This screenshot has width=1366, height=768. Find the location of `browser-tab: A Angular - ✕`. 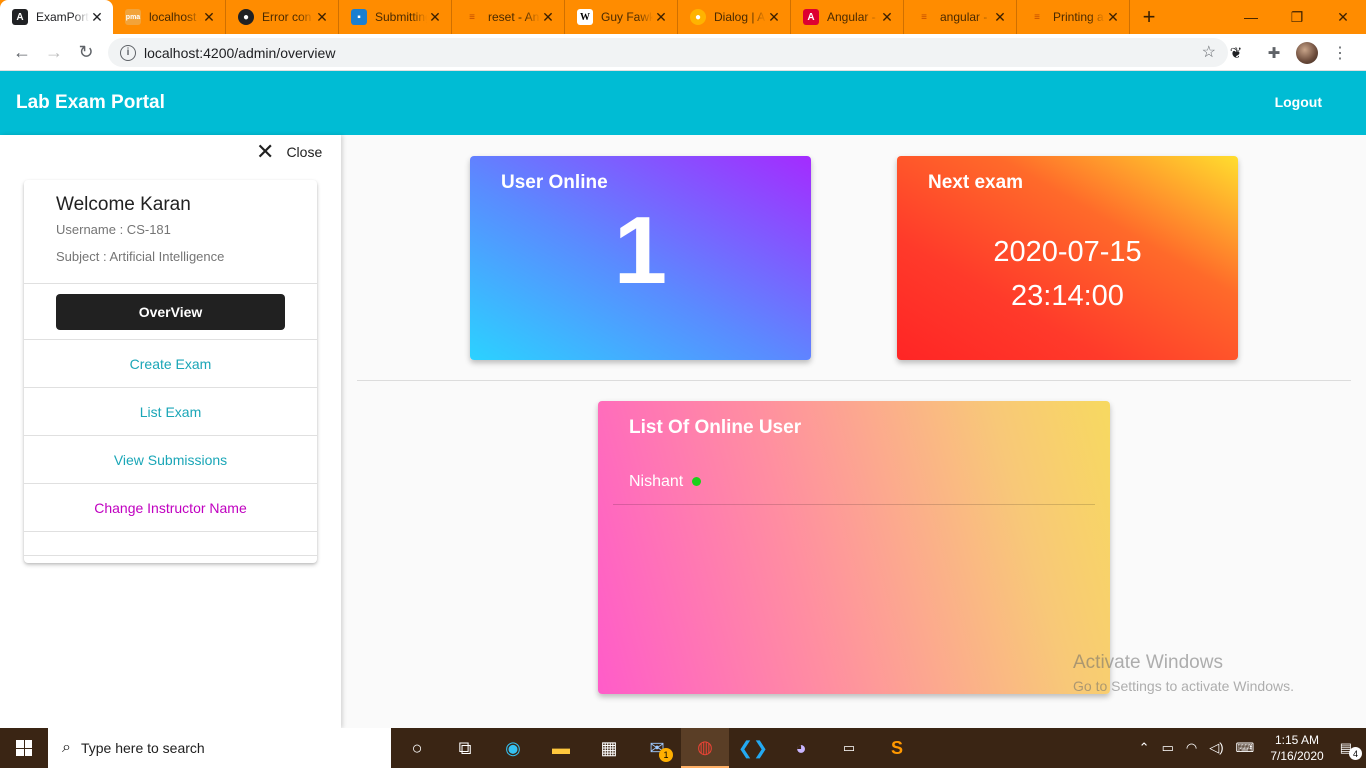

browser-tab: A Angular - ✕ is located at coordinates (847, 17).